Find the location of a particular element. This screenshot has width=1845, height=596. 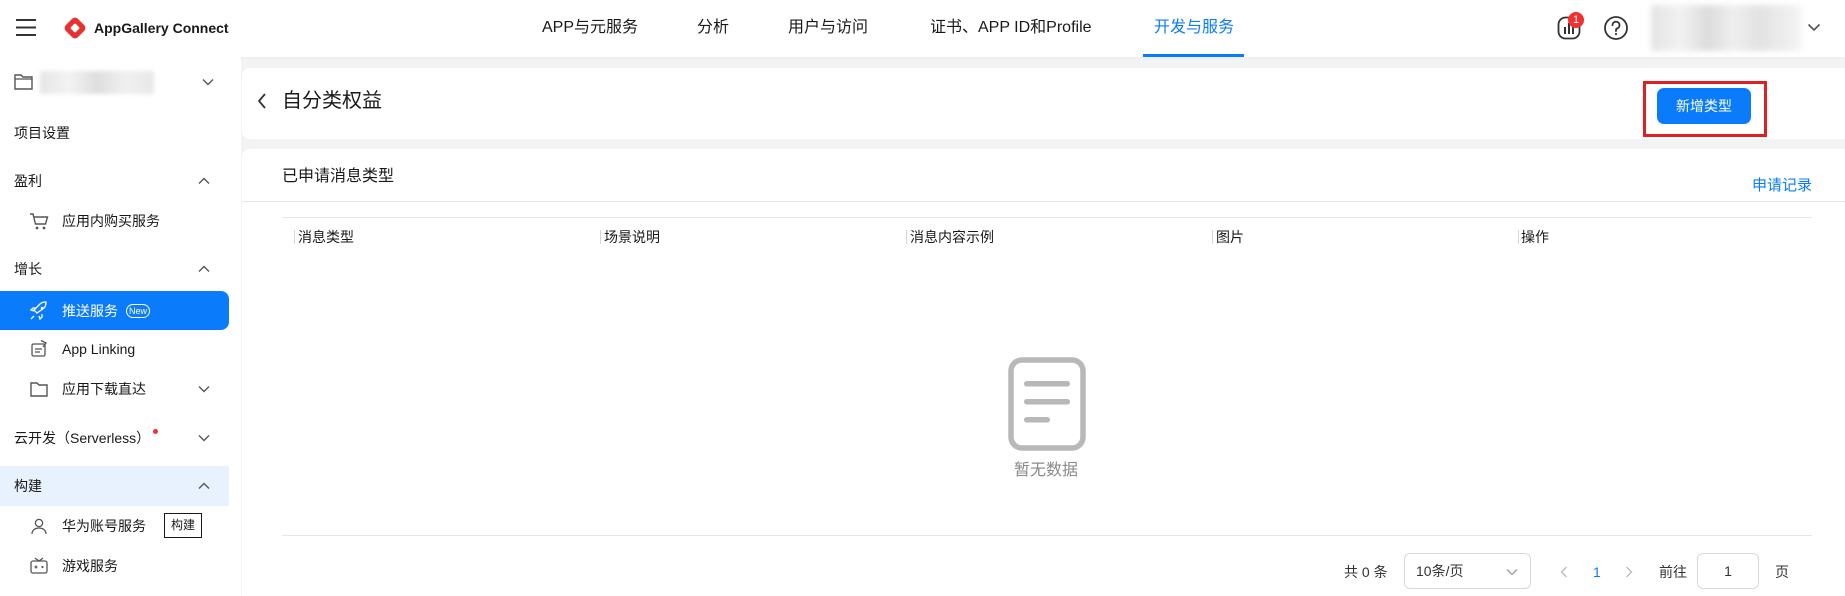

column-header-scenario: 场景说明 is located at coordinates (632, 237).